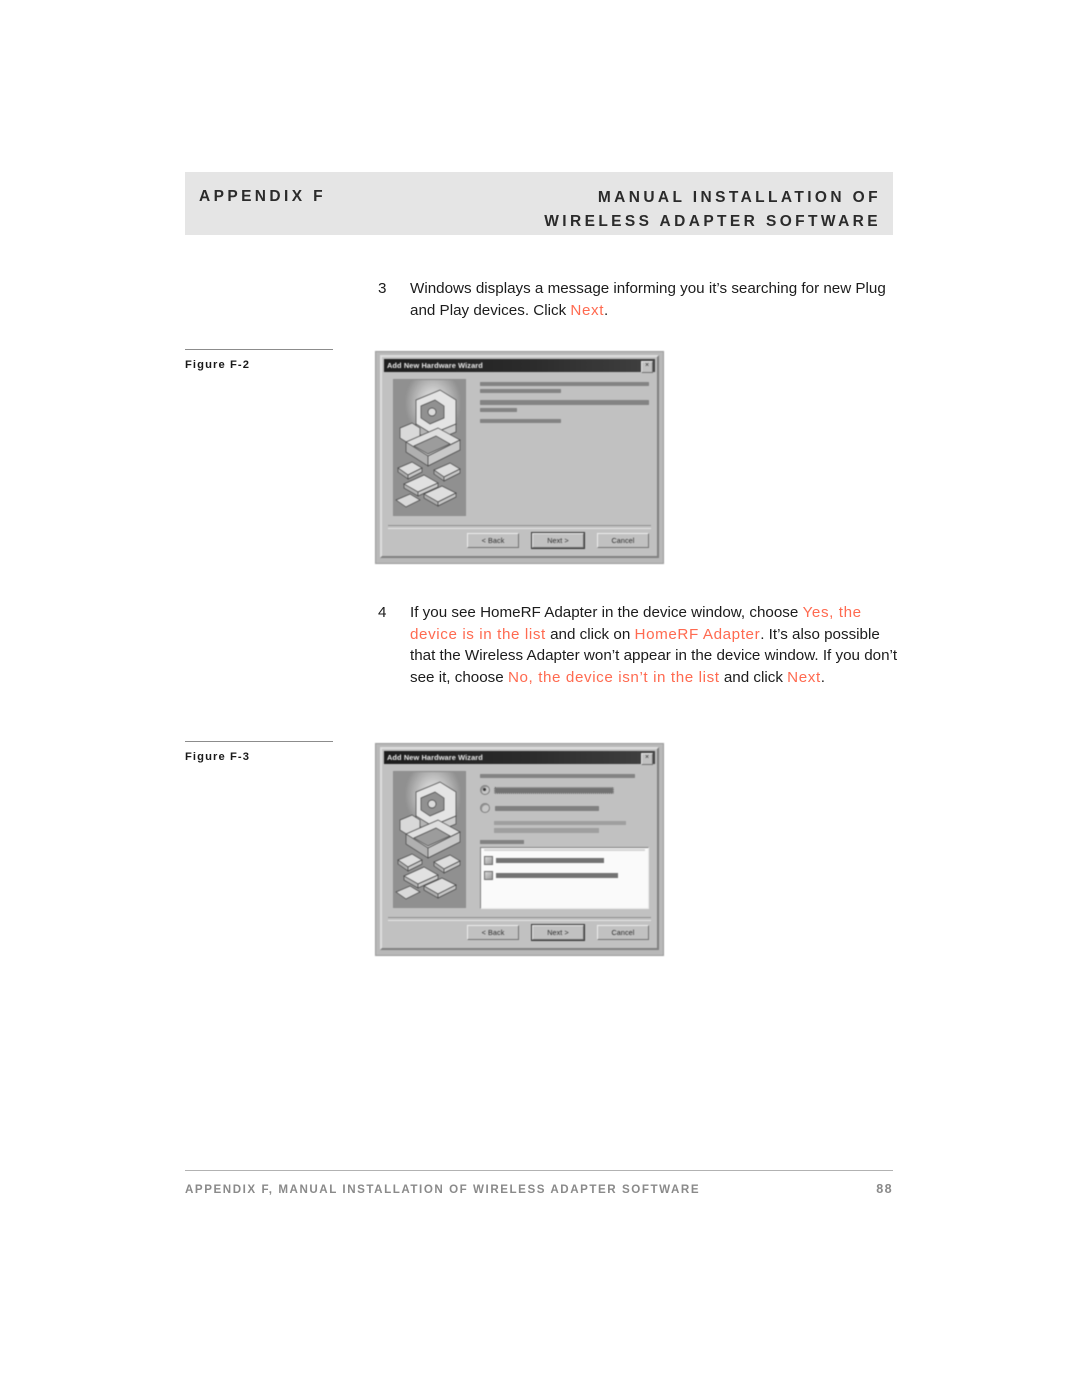 The height and width of the screenshot is (1397, 1080). I want to click on dialog-hint-text, so click(564, 827).